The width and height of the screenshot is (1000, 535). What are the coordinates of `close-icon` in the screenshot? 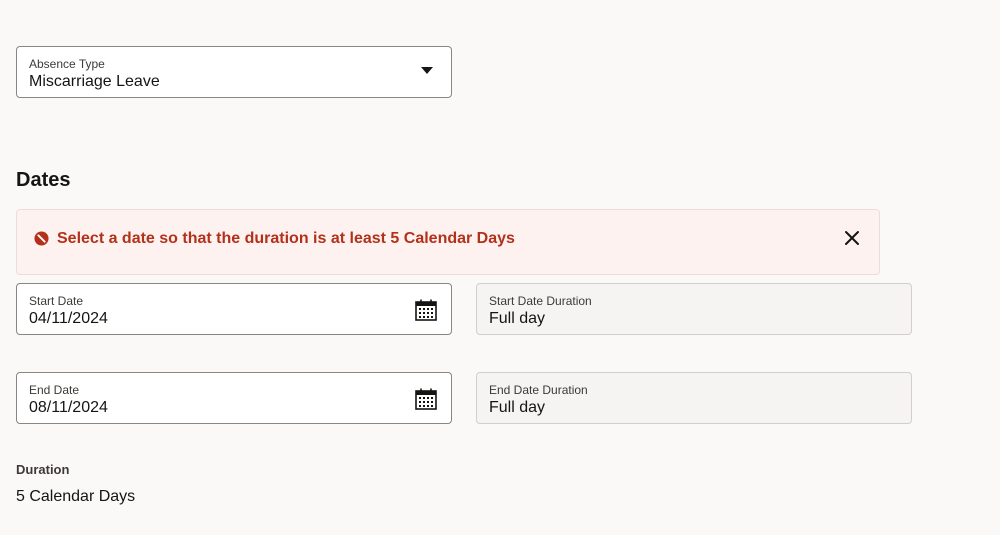 It's located at (852, 238).